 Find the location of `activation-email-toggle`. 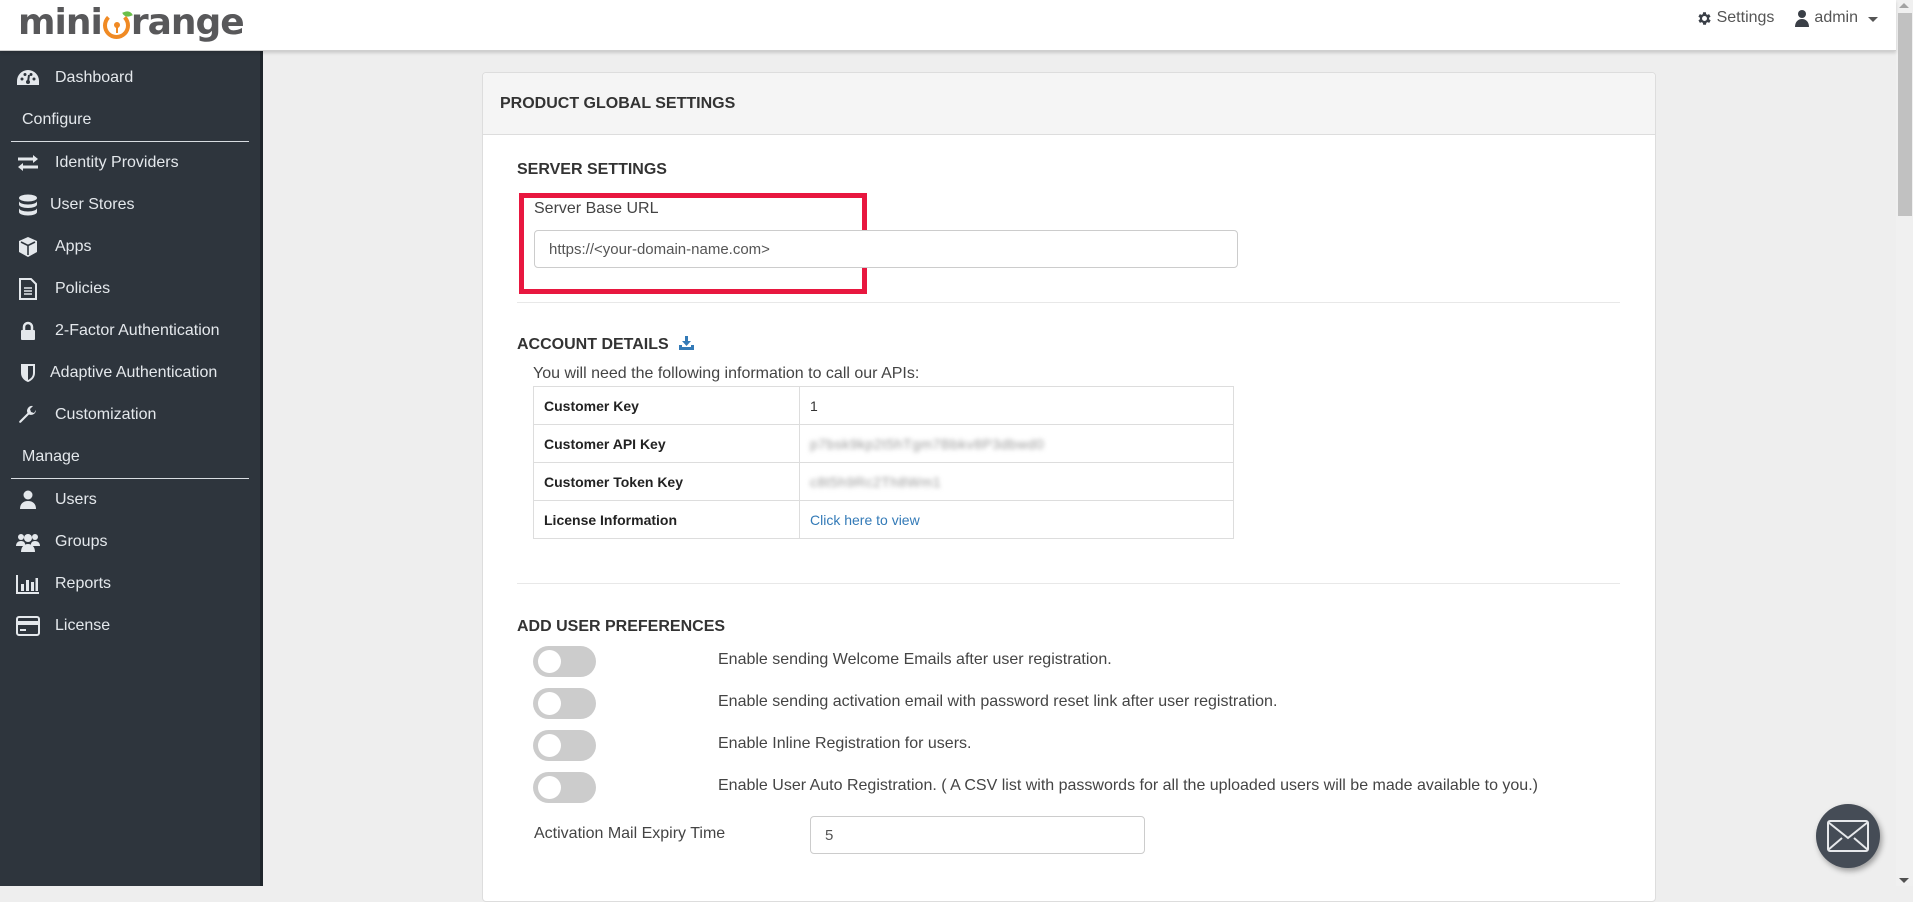

activation-email-toggle is located at coordinates (564, 703).